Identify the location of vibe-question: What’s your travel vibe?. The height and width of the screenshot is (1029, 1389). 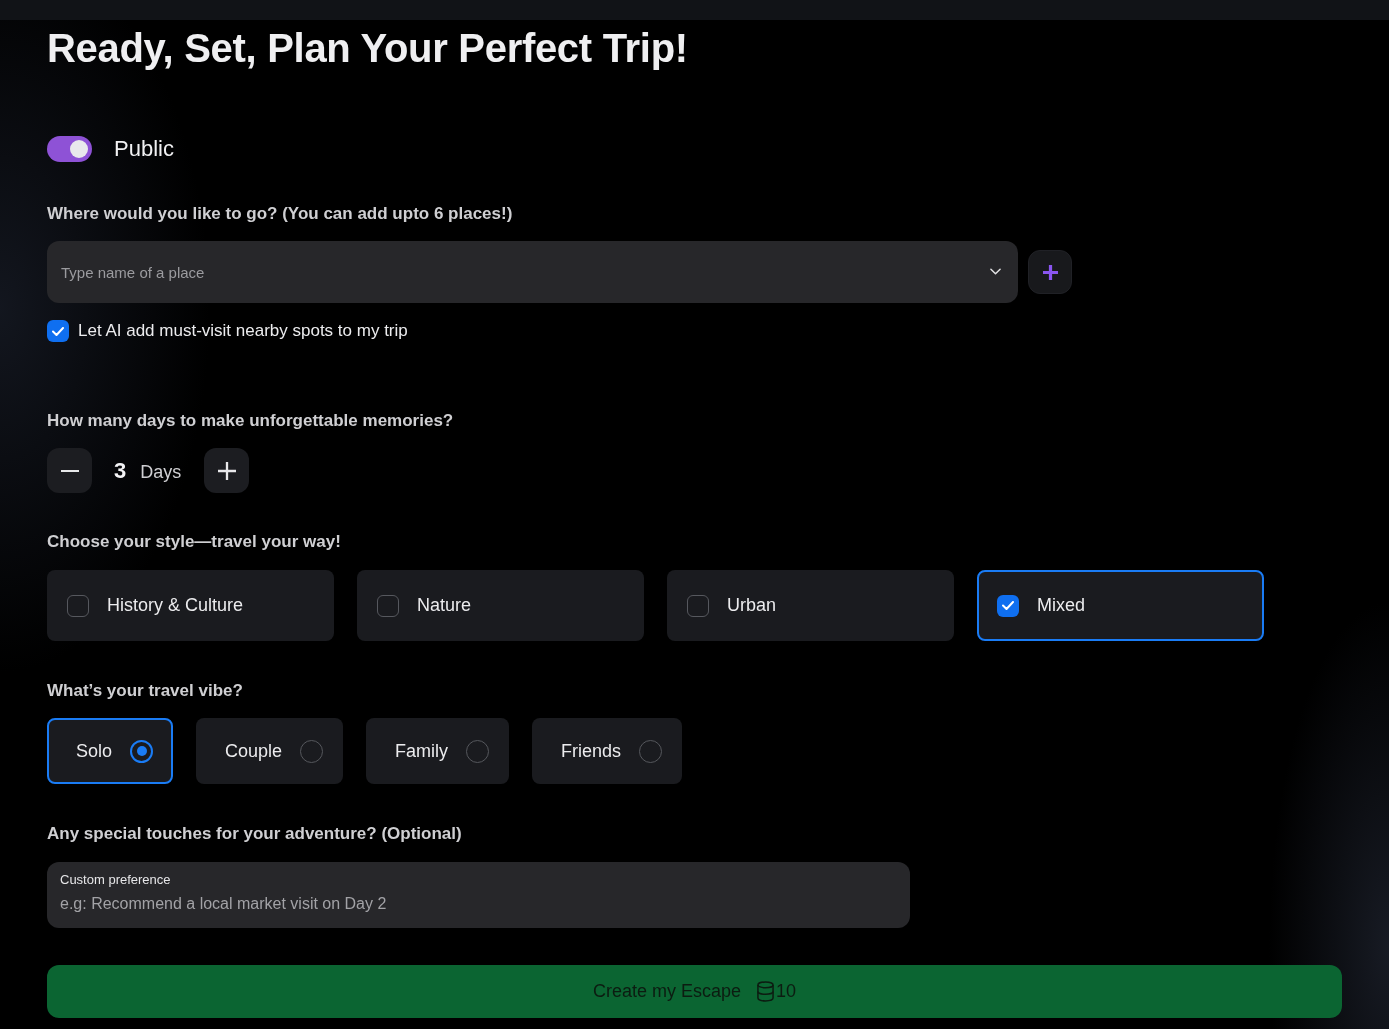
(145, 691).